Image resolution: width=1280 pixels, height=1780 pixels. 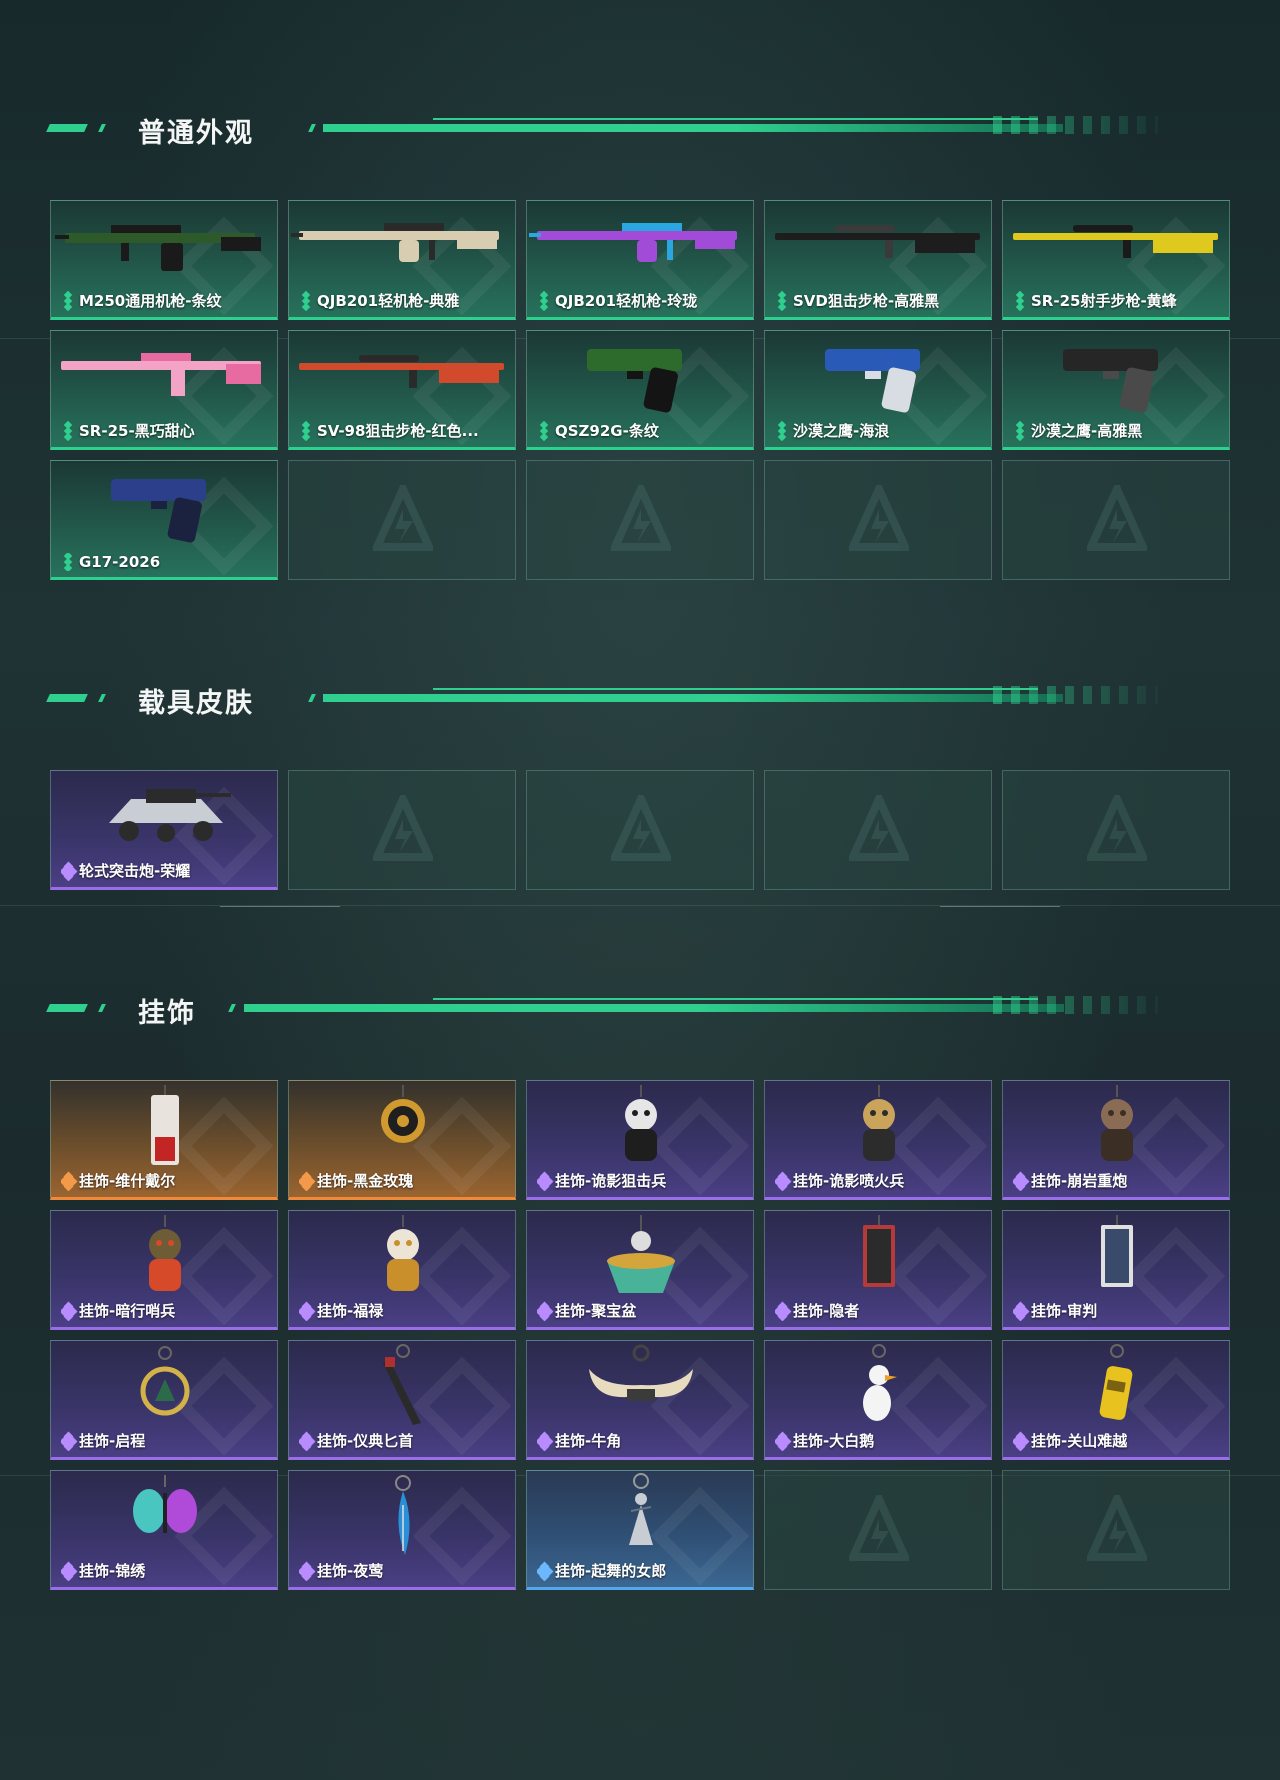 I want to click on header-checker, so click(x=1075, y=695).